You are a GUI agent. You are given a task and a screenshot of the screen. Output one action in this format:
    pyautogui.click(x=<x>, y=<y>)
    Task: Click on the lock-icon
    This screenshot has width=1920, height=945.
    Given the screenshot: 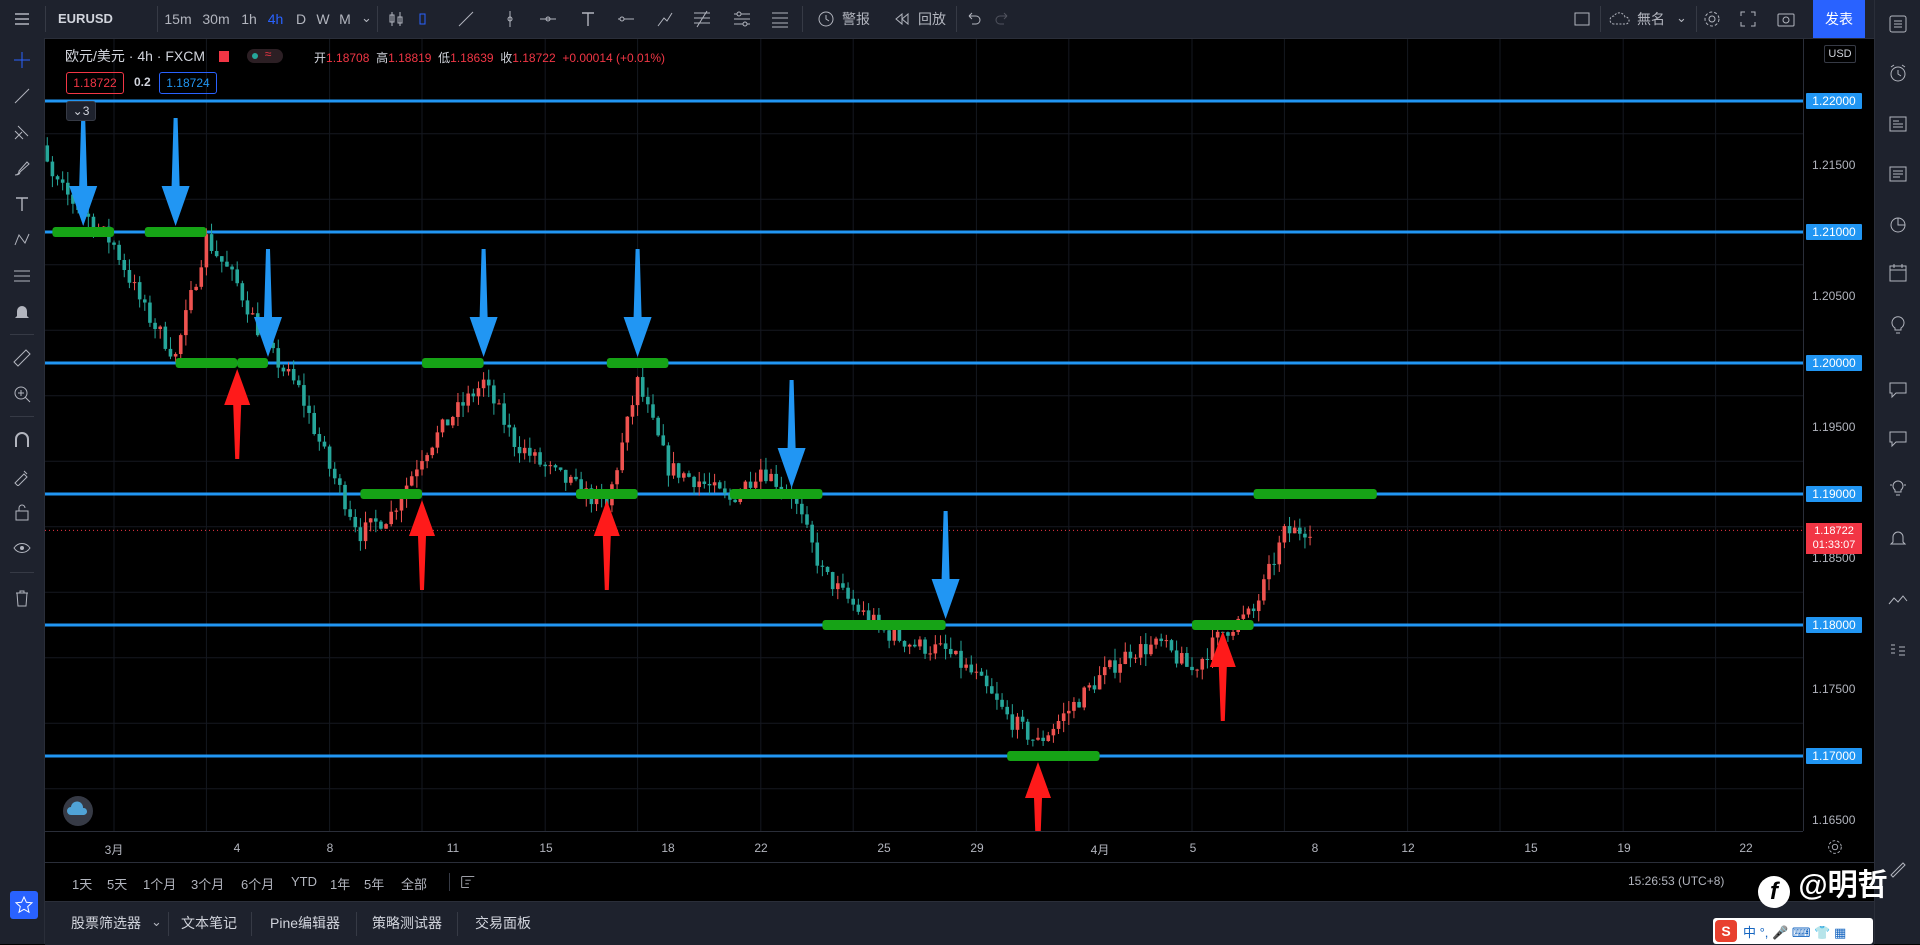 What is the action you would take?
    pyautogui.click(x=22, y=512)
    